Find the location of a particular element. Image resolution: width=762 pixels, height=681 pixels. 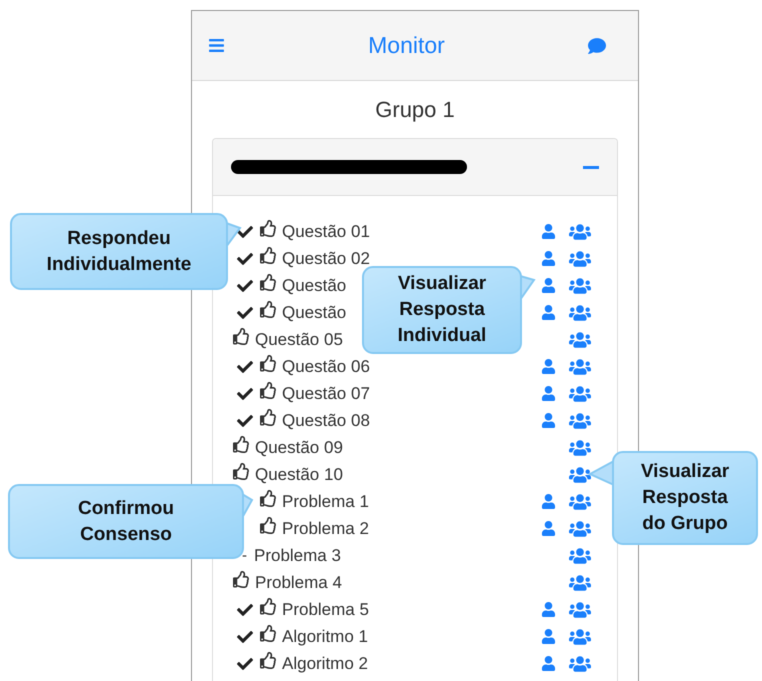

menu-icon is located at coordinates (216, 45).